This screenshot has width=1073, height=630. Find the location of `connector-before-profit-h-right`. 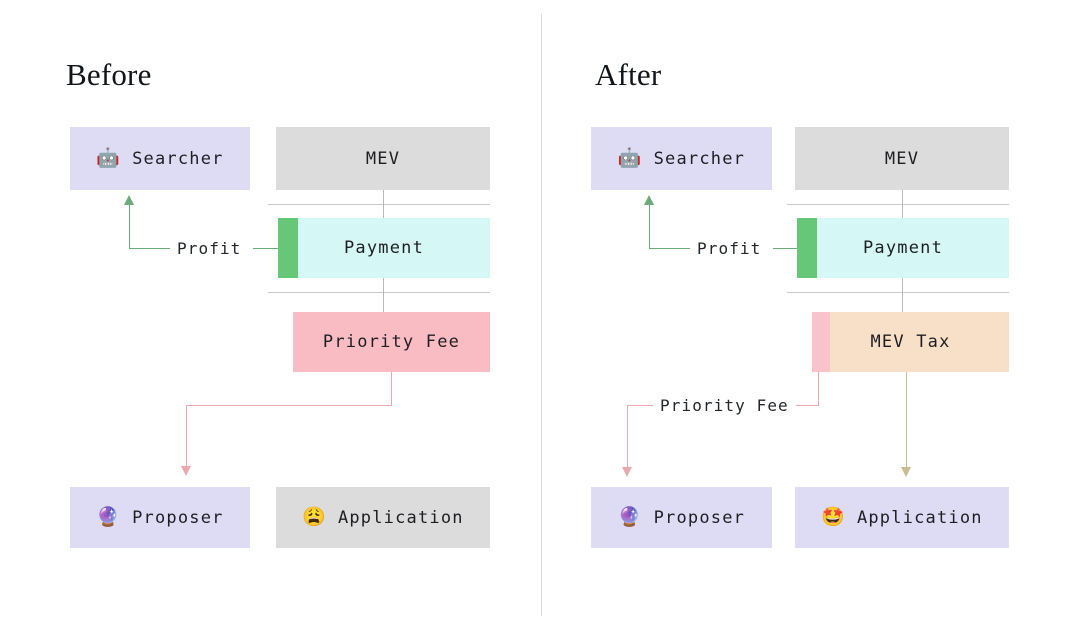

connector-before-profit-h-right is located at coordinates (265, 249).